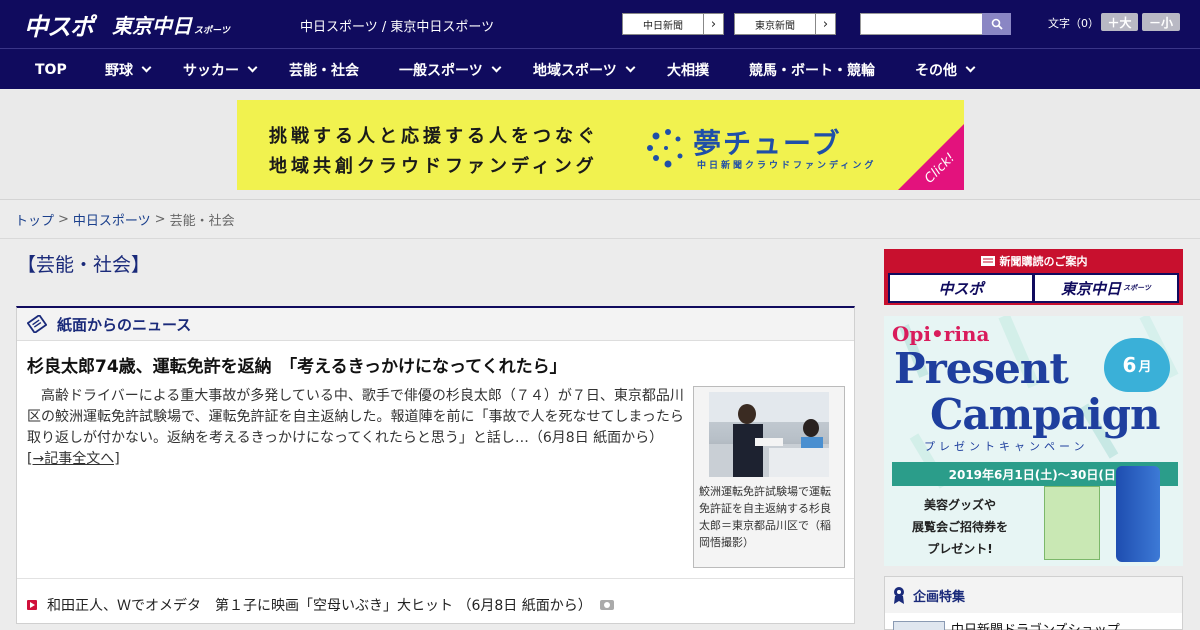 This screenshot has width=1200, height=630. What do you see at coordinates (945, 69) in the screenshot?
I see `nav-other: その他` at bounding box center [945, 69].